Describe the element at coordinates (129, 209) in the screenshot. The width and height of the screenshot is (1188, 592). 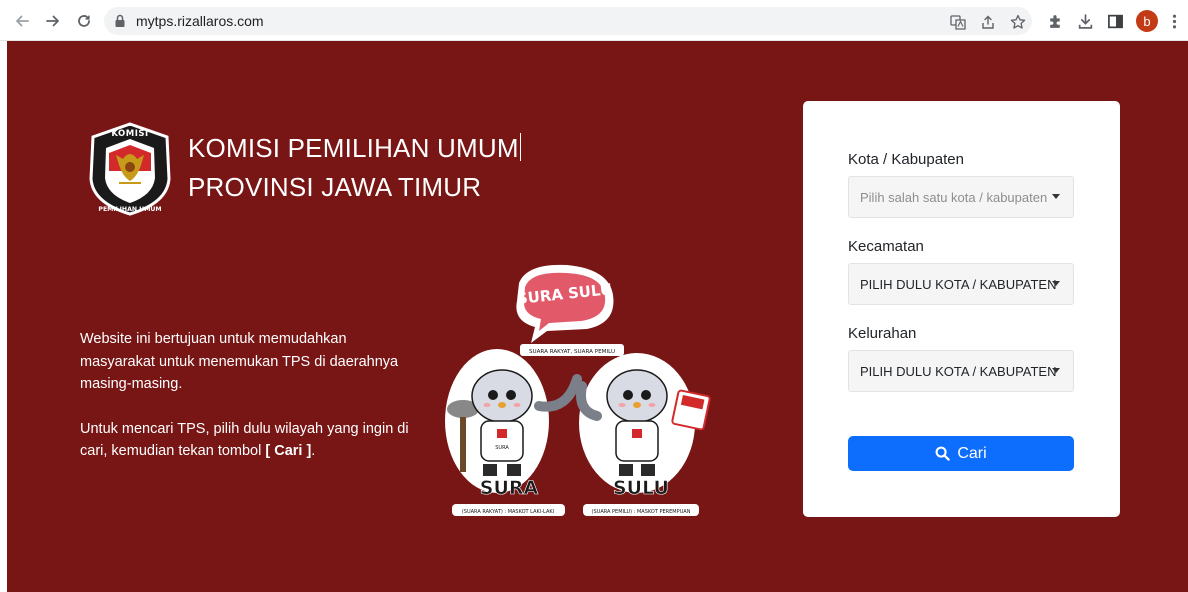
I see `svg-text: PEMILIHAN UMUM` at that location.